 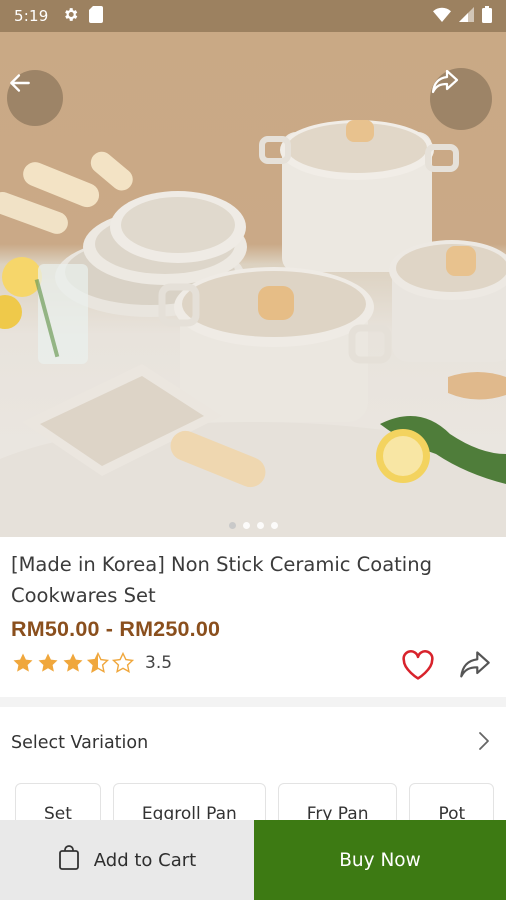 I want to click on star-half-icon, so click(x=98, y=662).